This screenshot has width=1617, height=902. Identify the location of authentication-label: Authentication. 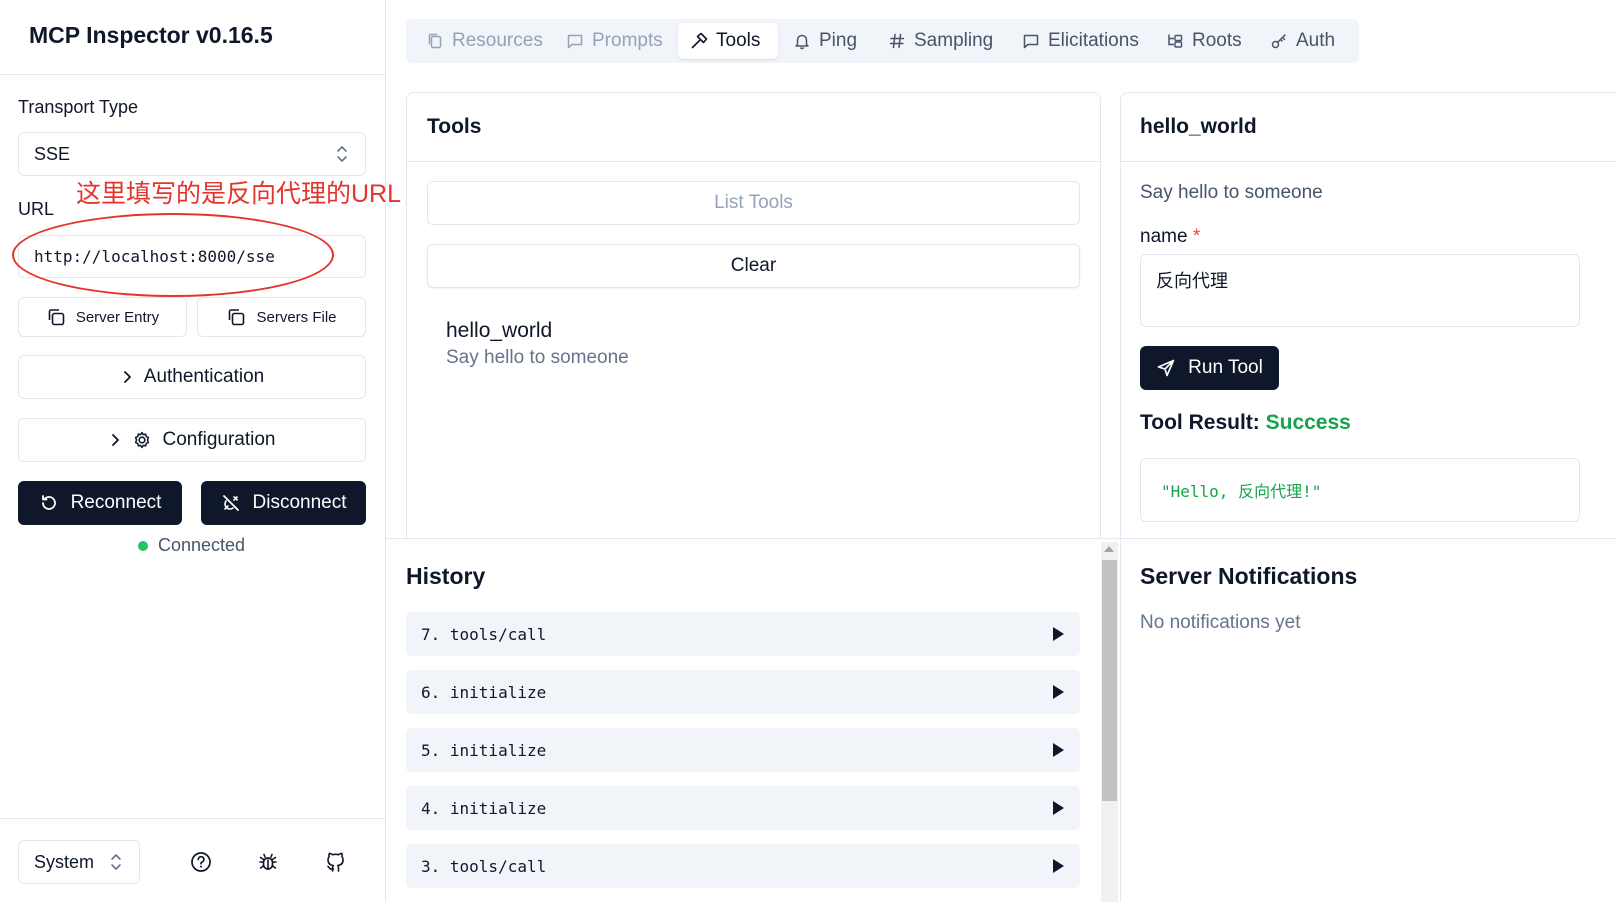
(204, 376).